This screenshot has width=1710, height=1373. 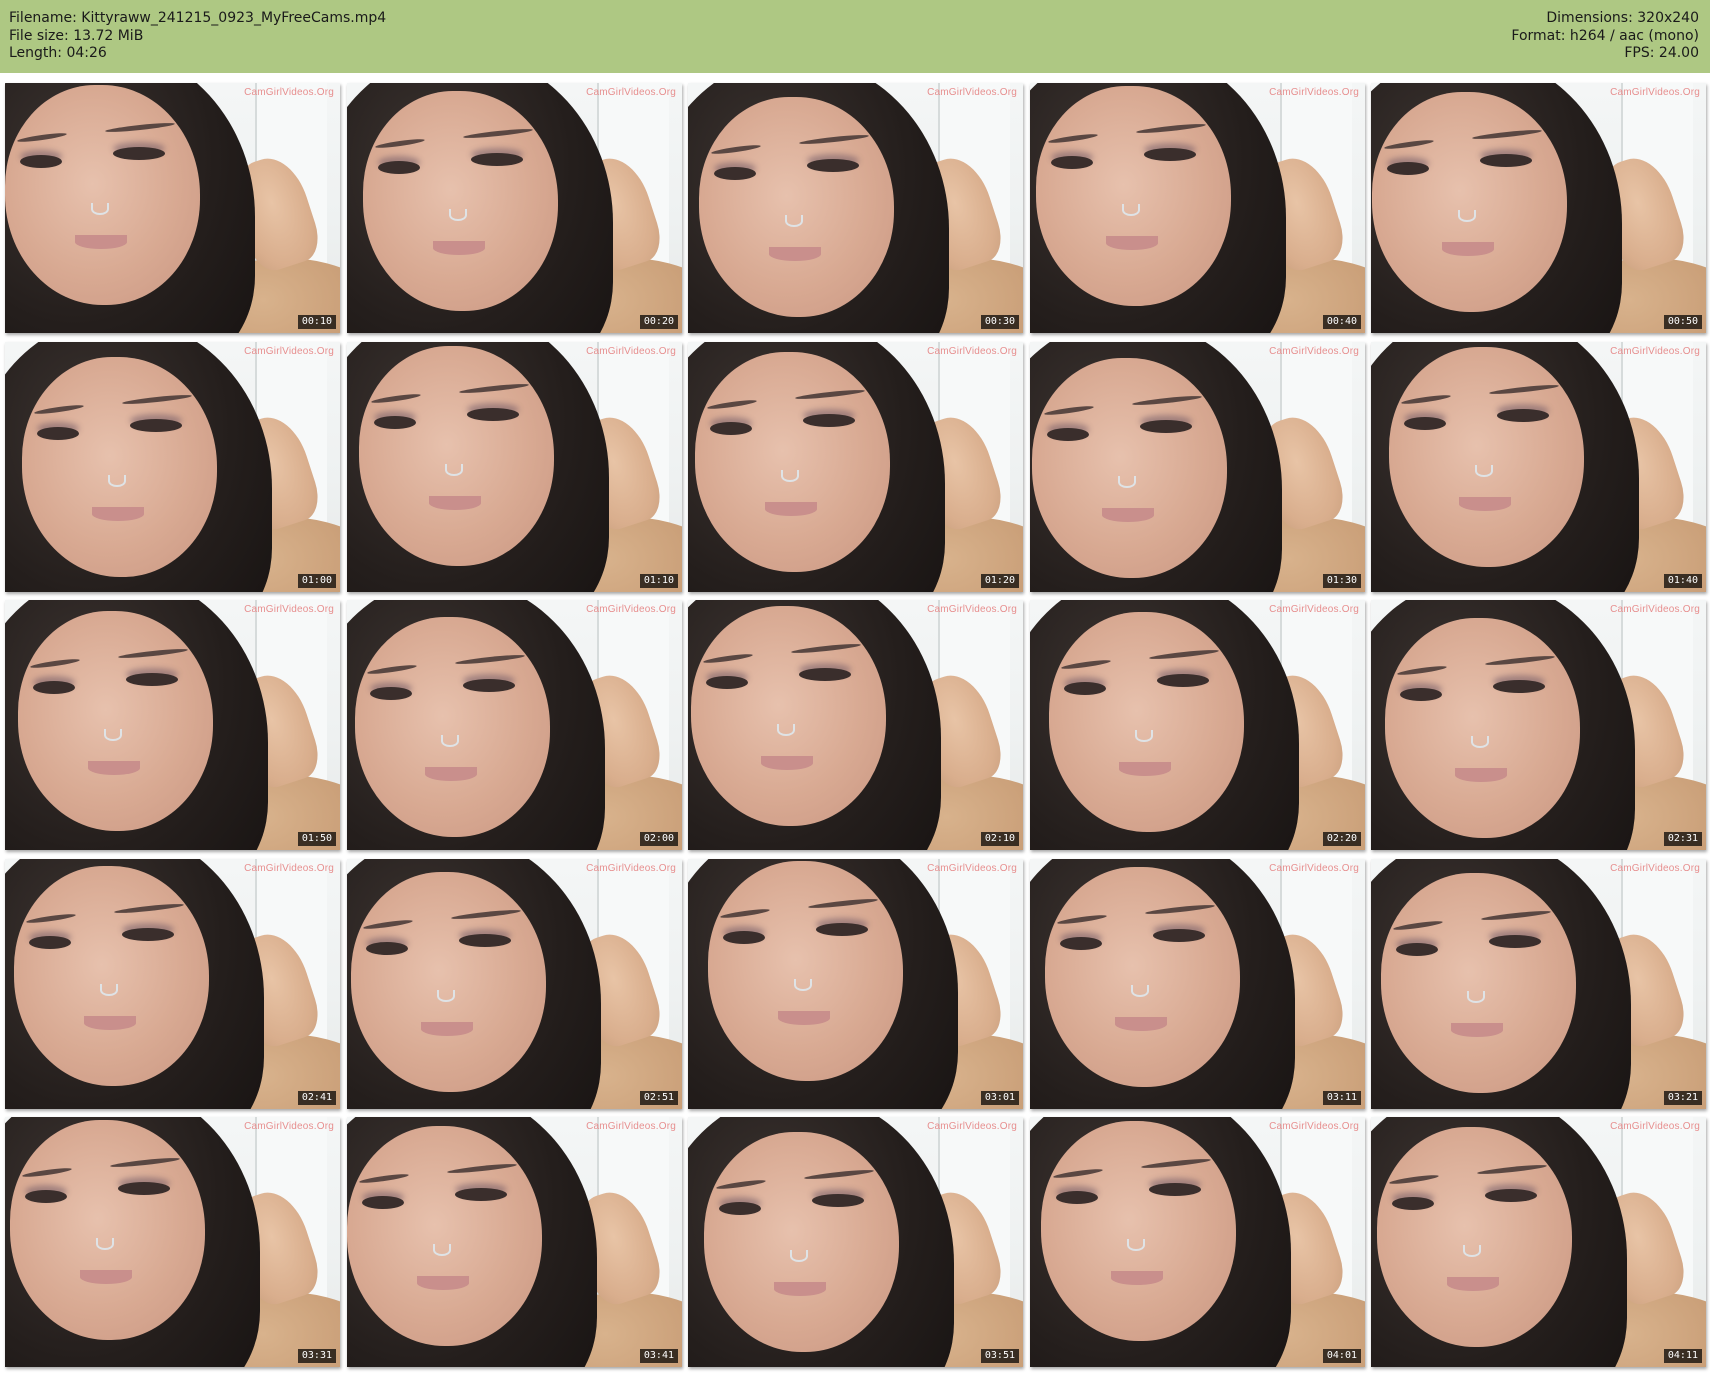 What do you see at coordinates (658, 581) in the screenshot?
I see `timestamp-label: 01:10` at bounding box center [658, 581].